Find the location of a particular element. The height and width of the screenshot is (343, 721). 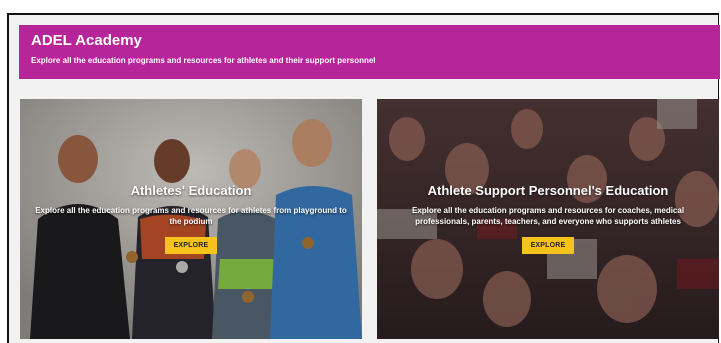

card-title: Athlete Support Personnel's Education is located at coordinates (548, 190).